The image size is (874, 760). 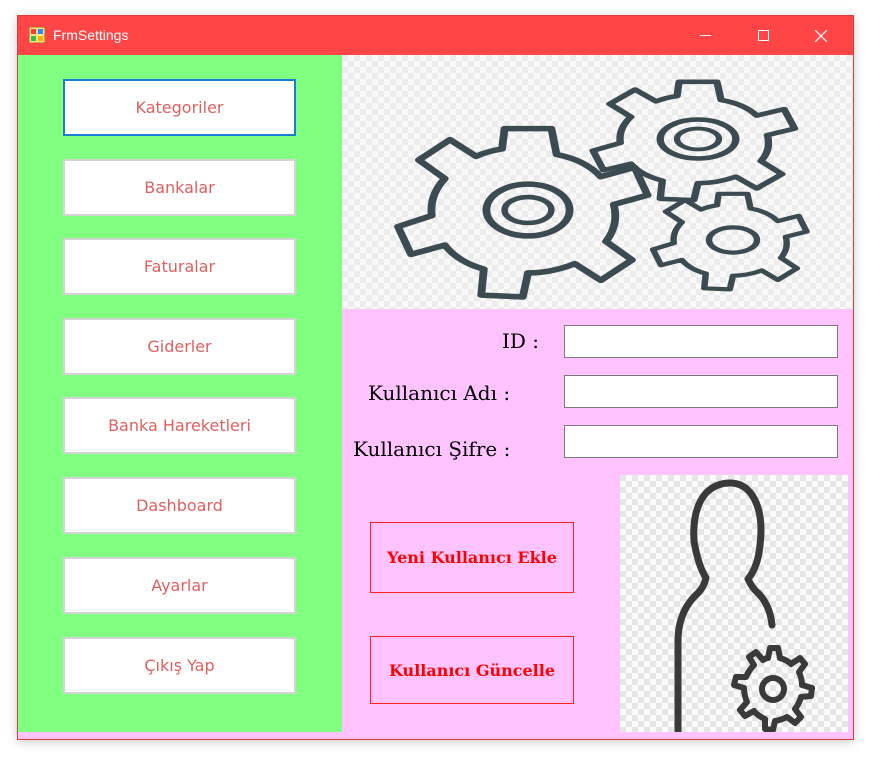 What do you see at coordinates (472, 670) in the screenshot?
I see `update-user-button: Kullanıcı Güncelle` at bounding box center [472, 670].